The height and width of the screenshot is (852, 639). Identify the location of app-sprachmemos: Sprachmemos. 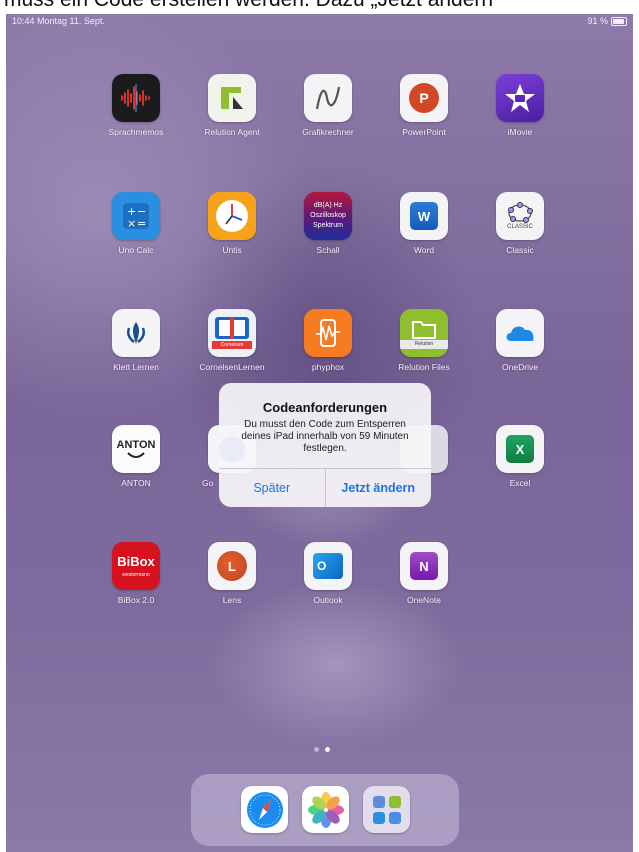
(136, 105).